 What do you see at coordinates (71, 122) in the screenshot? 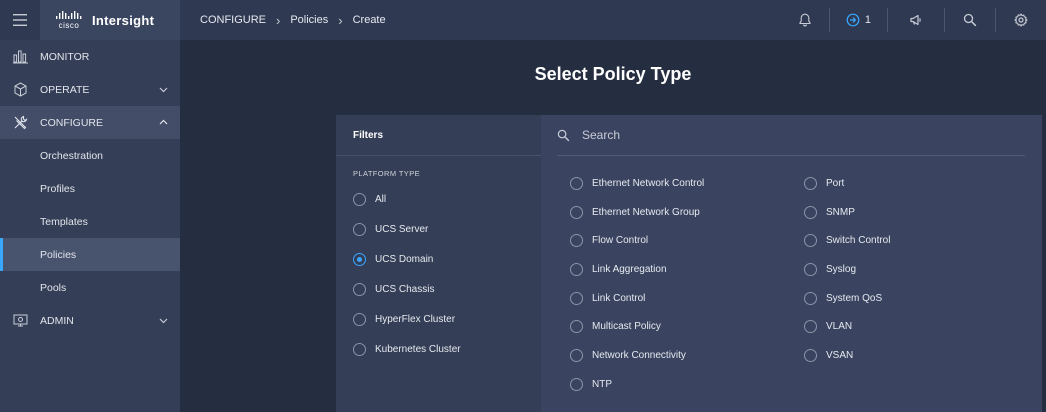
I see `sidebar-item-label: CONFIGURE` at bounding box center [71, 122].